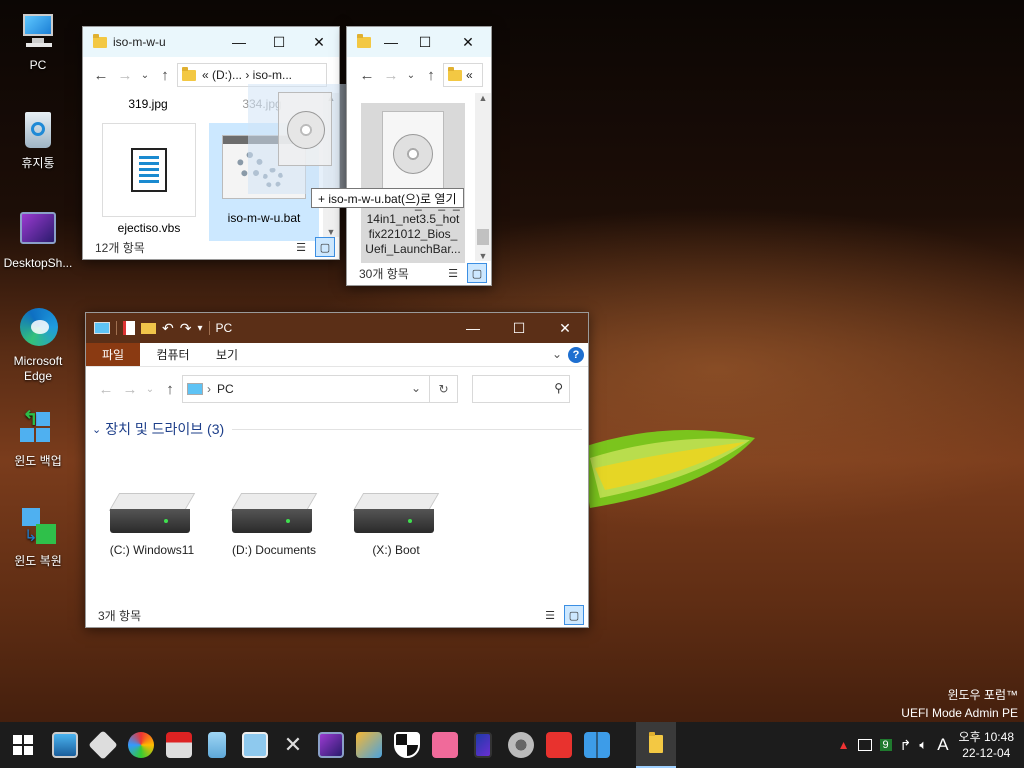  What do you see at coordinates (576, 355) in the screenshot?
I see `help-icon: ?` at bounding box center [576, 355].